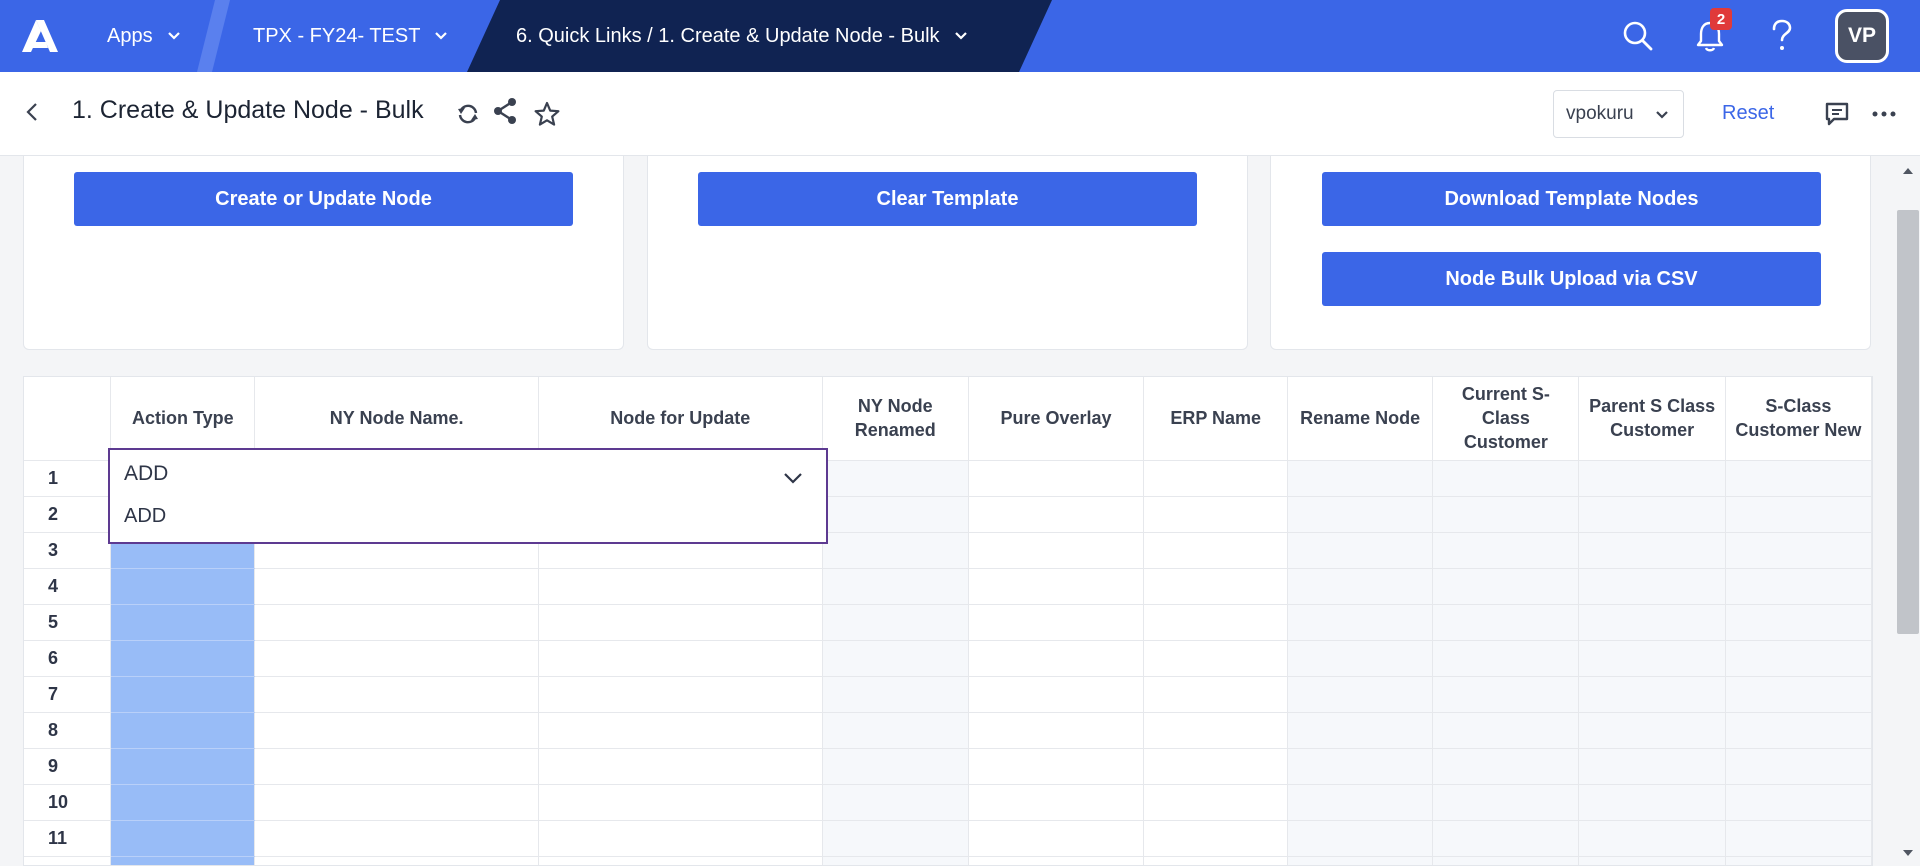 Image resolution: width=1920 pixels, height=866 pixels. What do you see at coordinates (1782, 36) in the screenshot?
I see `help-icon` at bounding box center [1782, 36].